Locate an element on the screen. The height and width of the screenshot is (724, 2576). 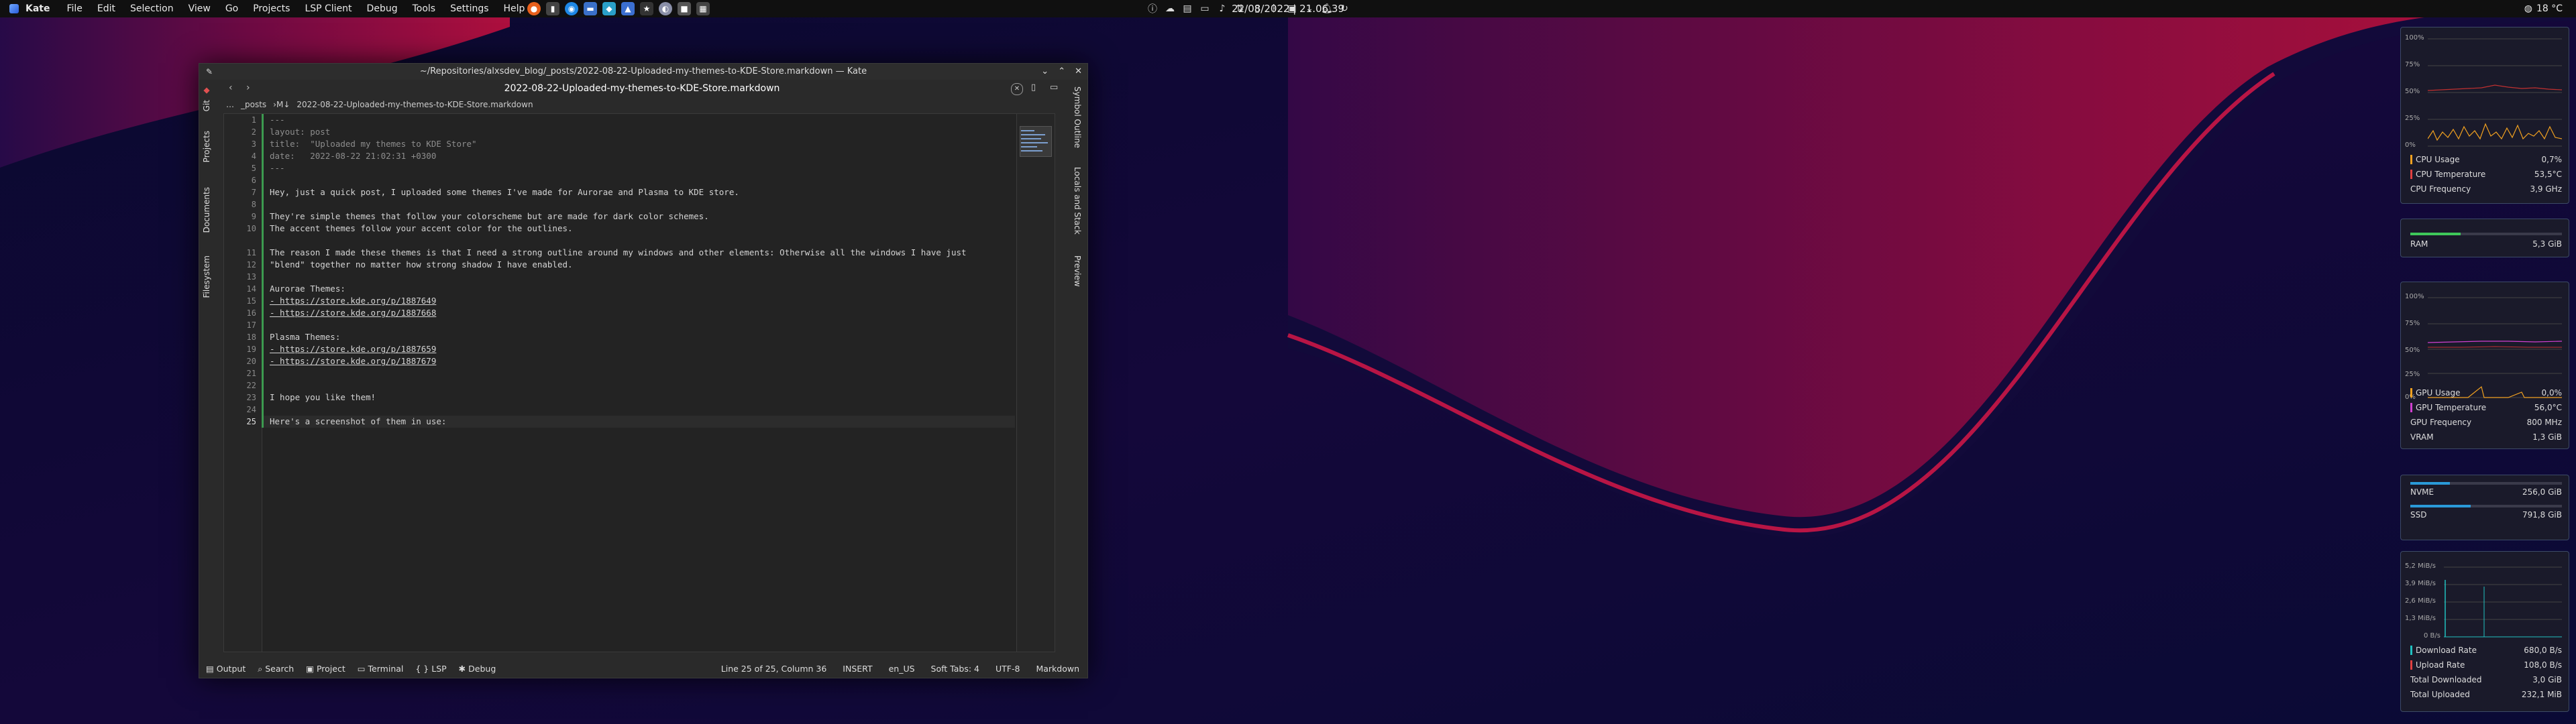
kate-icon: ◆ is located at coordinates (609, 8).